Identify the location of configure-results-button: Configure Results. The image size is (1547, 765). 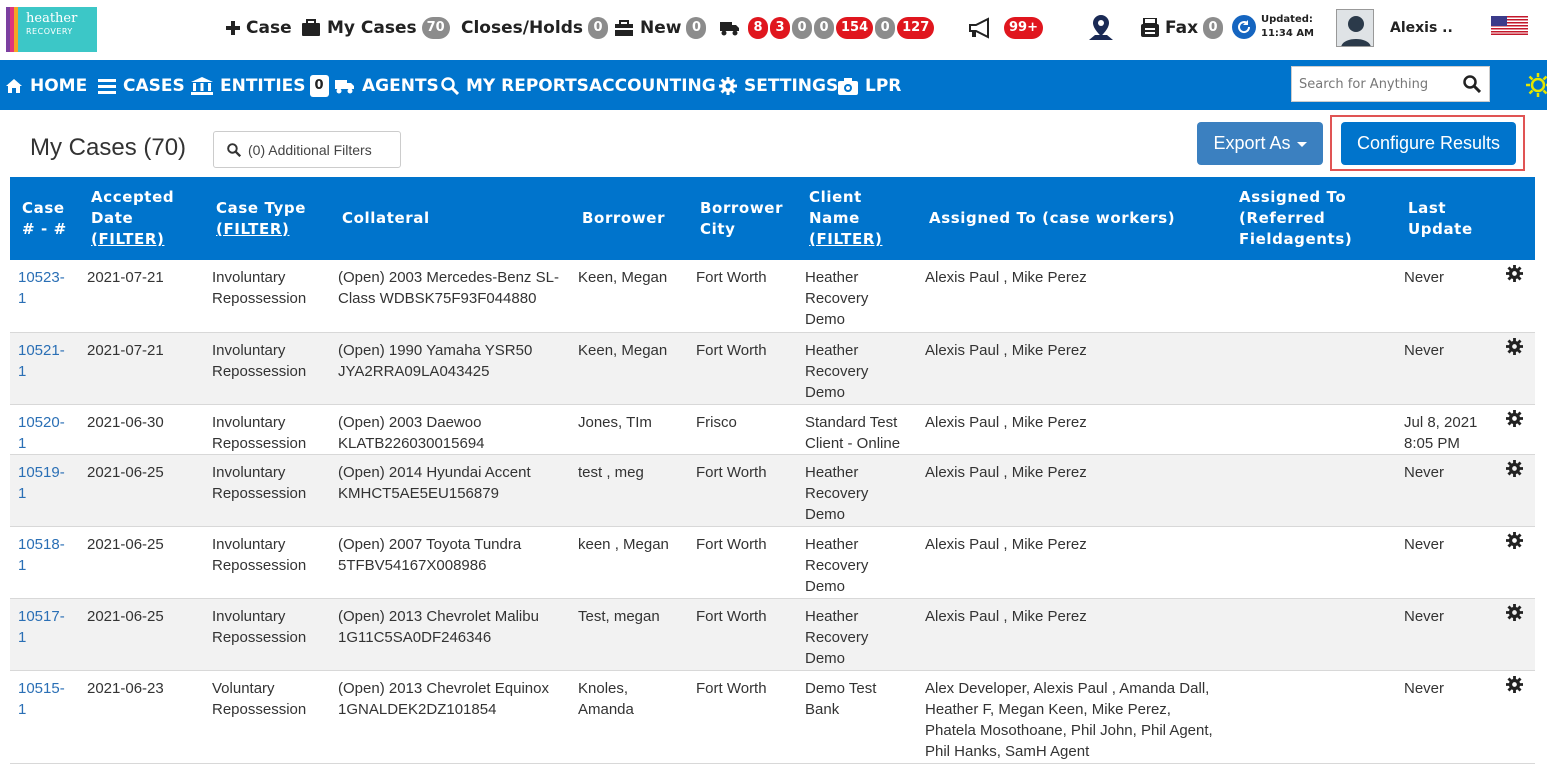
(1428, 143).